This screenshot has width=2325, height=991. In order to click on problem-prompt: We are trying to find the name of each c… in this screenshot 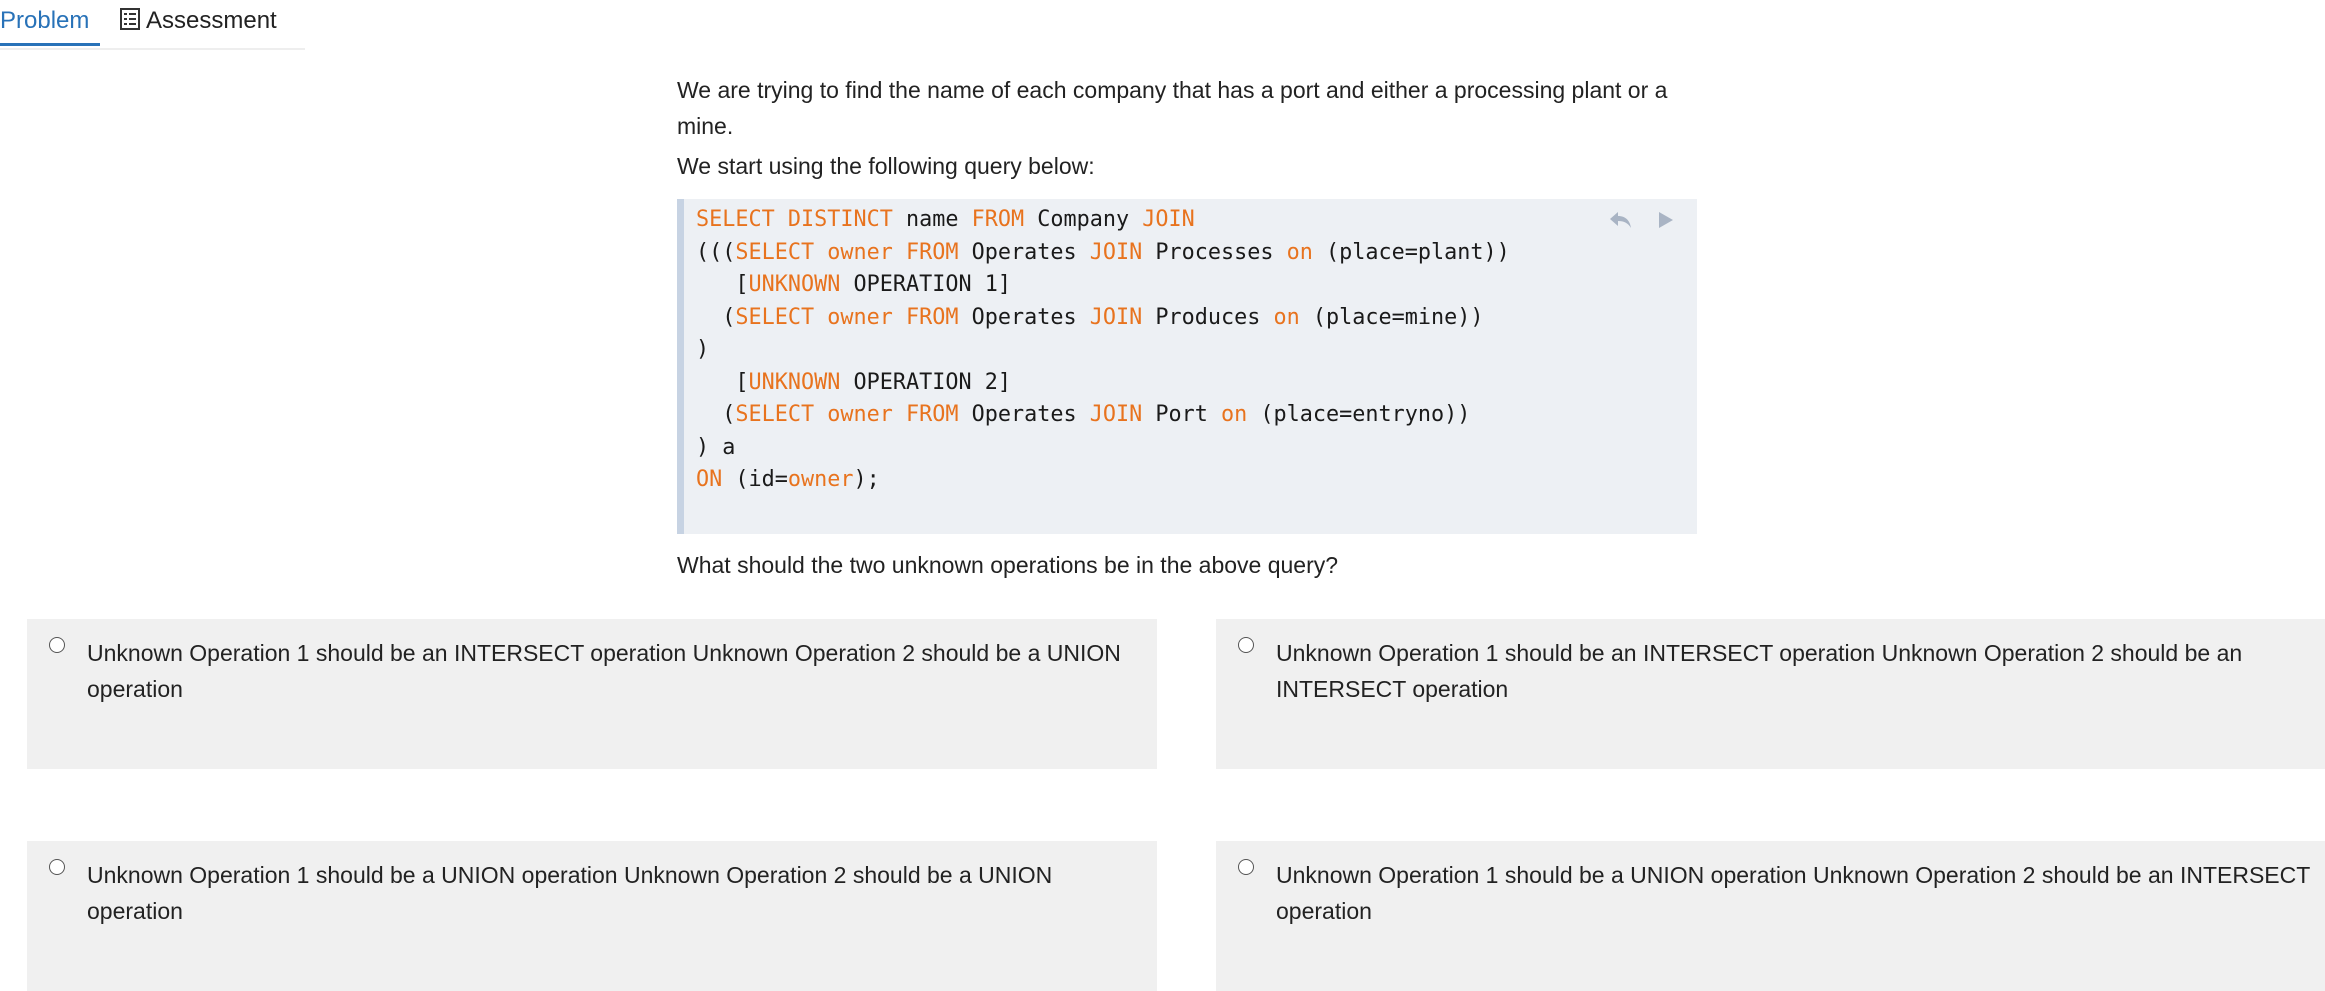, I will do `click(1187, 128)`.